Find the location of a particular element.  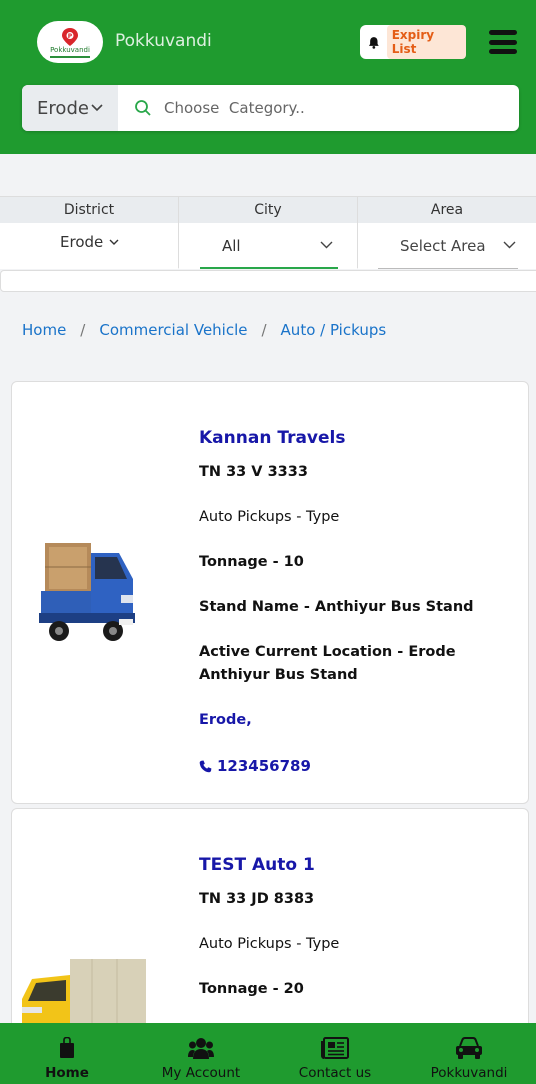

listing-reg-no: TN 33 V 3333 is located at coordinates (253, 472).